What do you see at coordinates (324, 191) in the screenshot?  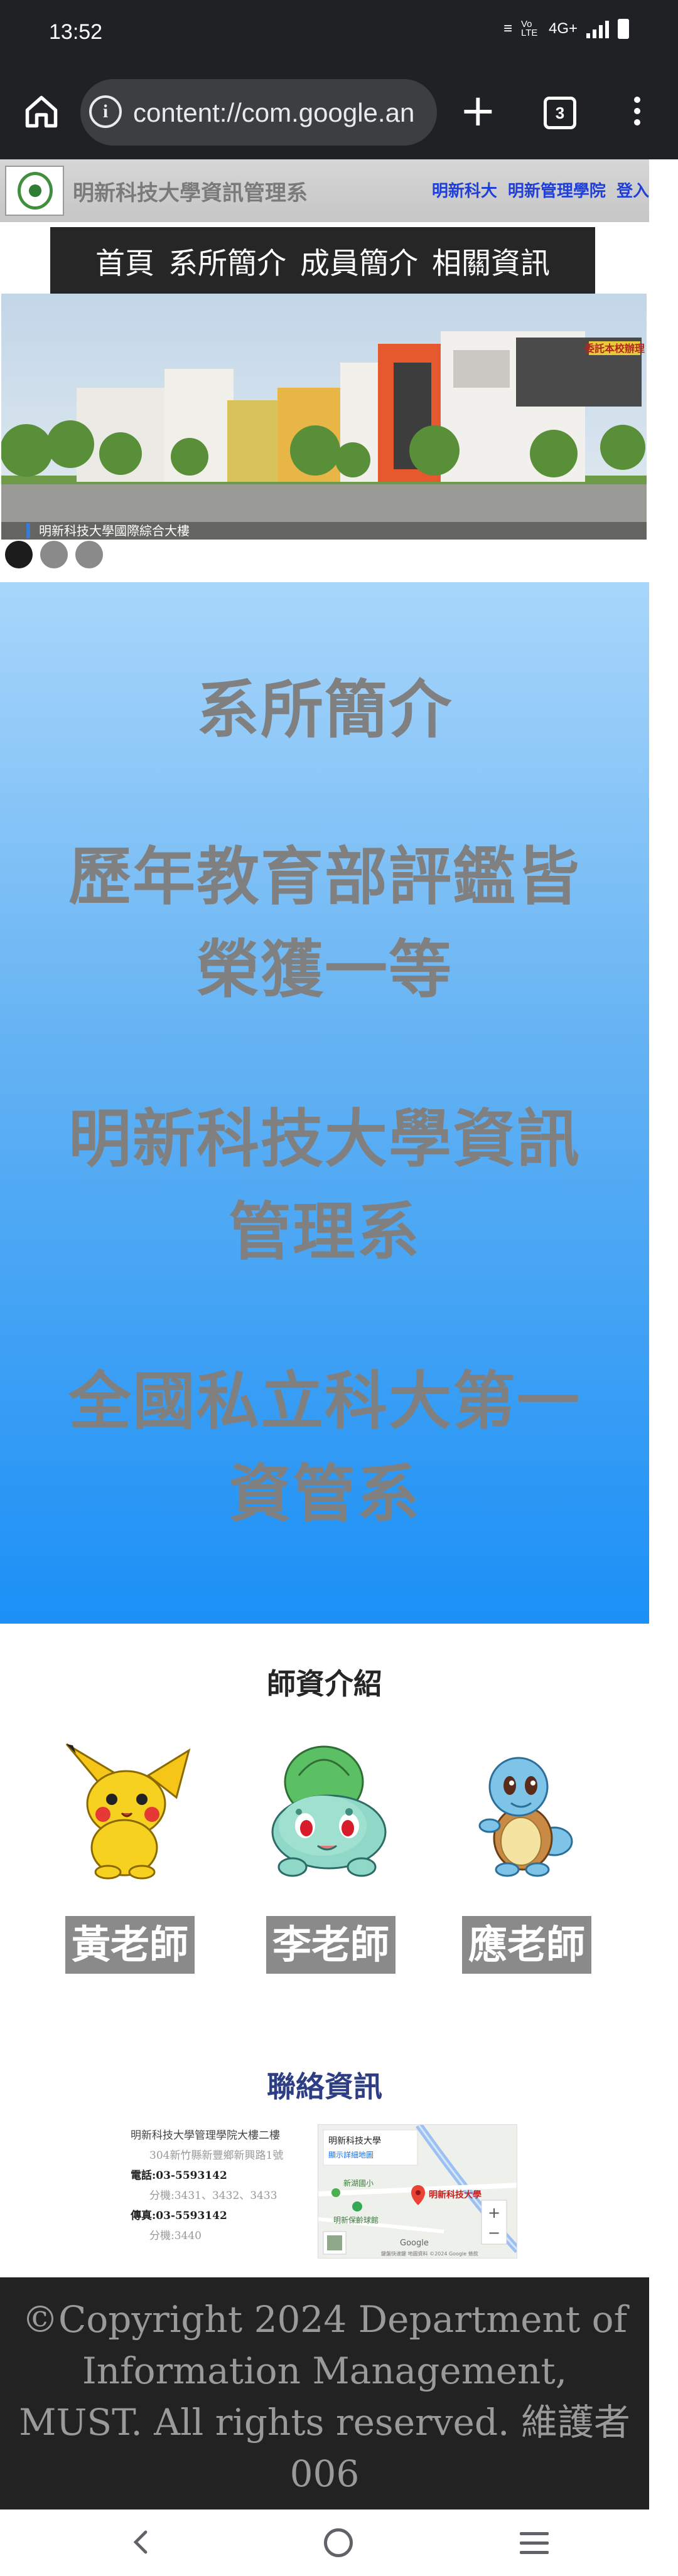 I see `site-header: 明新科技大學資訊管理系 明新科大 明新管理學院 登入` at bounding box center [324, 191].